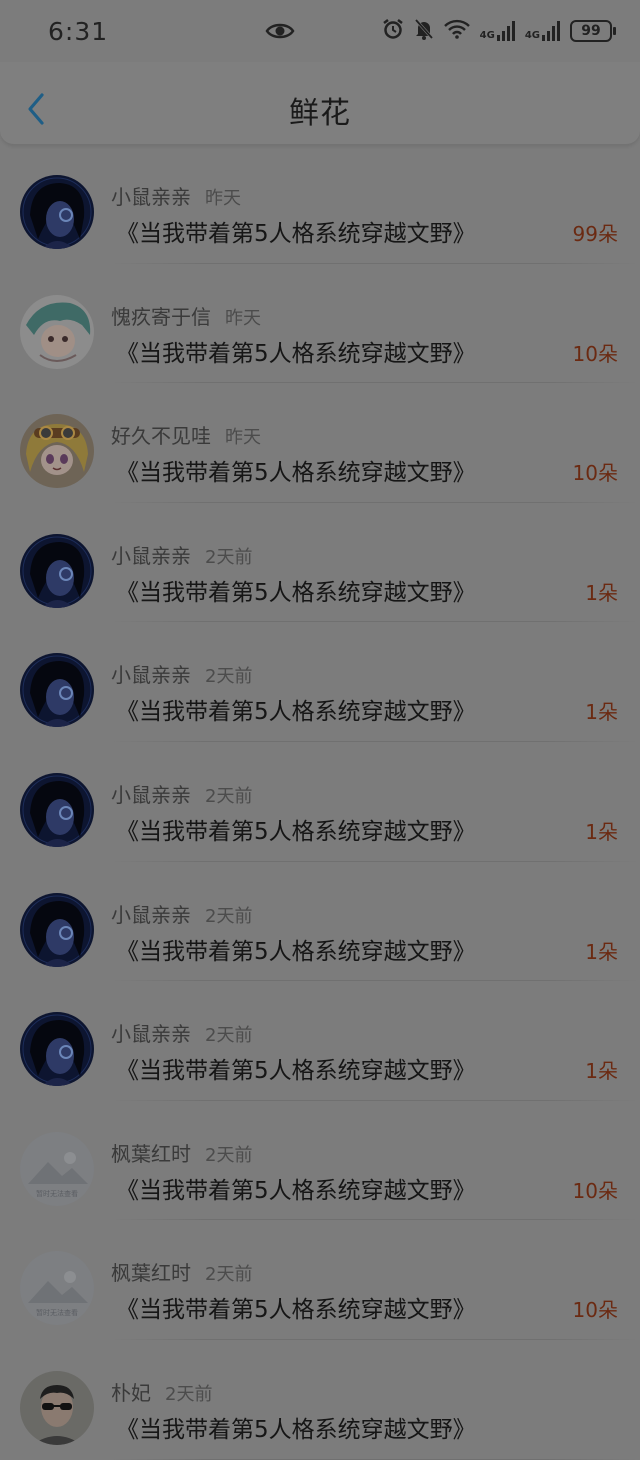 The height and width of the screenshot is (1460, 640). I want to click on sender-line: 好久不见哇 昨天, so click(186, 434).